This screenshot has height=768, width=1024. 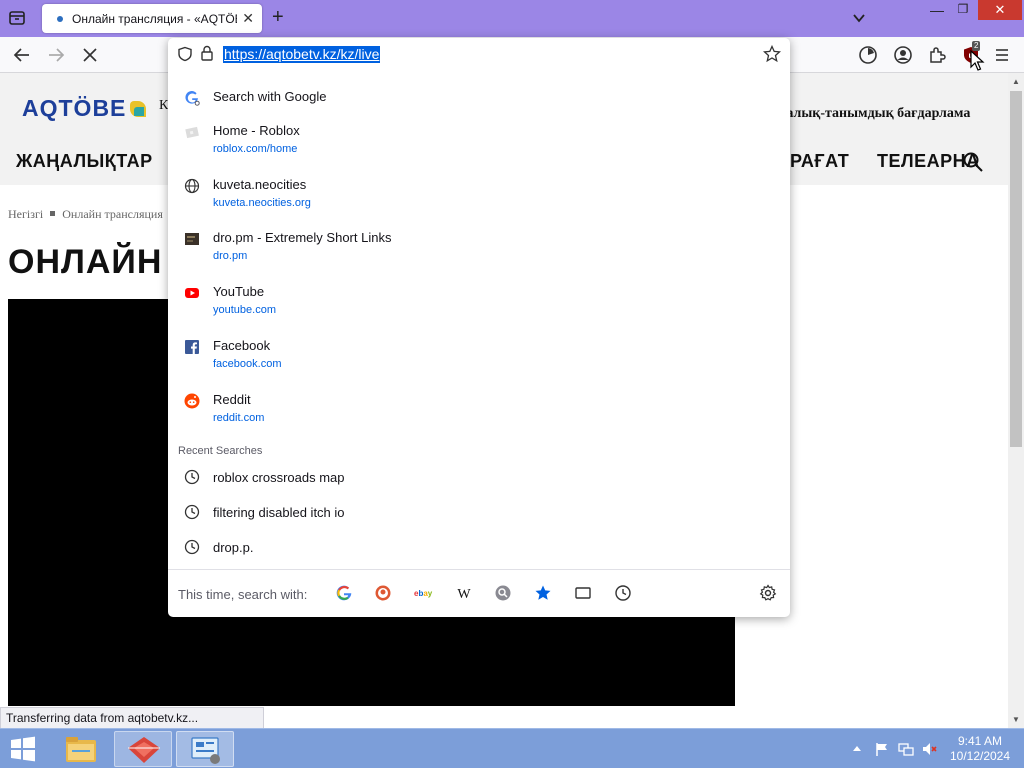 I want to click on taskbar-clock: 9:41 AM 10/12/2024, so click(x=980, y=749).